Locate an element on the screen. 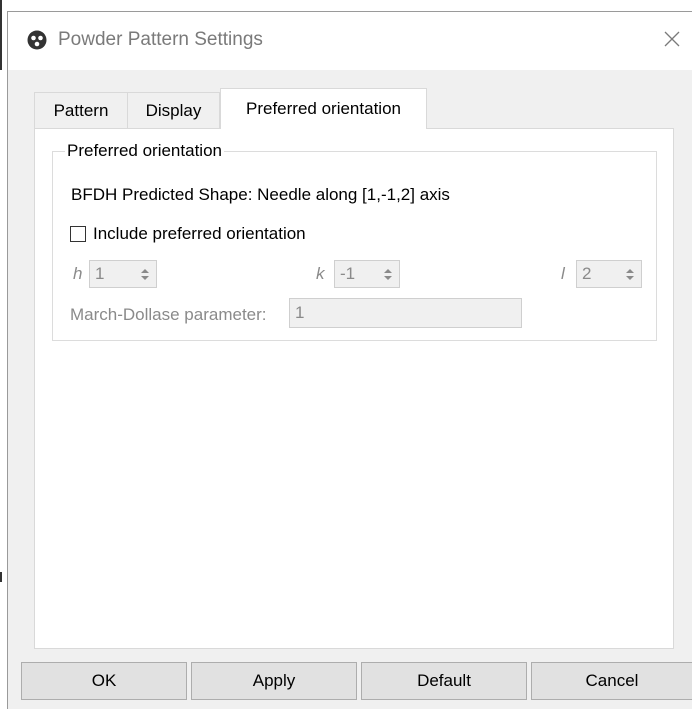 The height and width of the screenshot is (709, 692). tab-display: Display is located at coordinates (173, 110).